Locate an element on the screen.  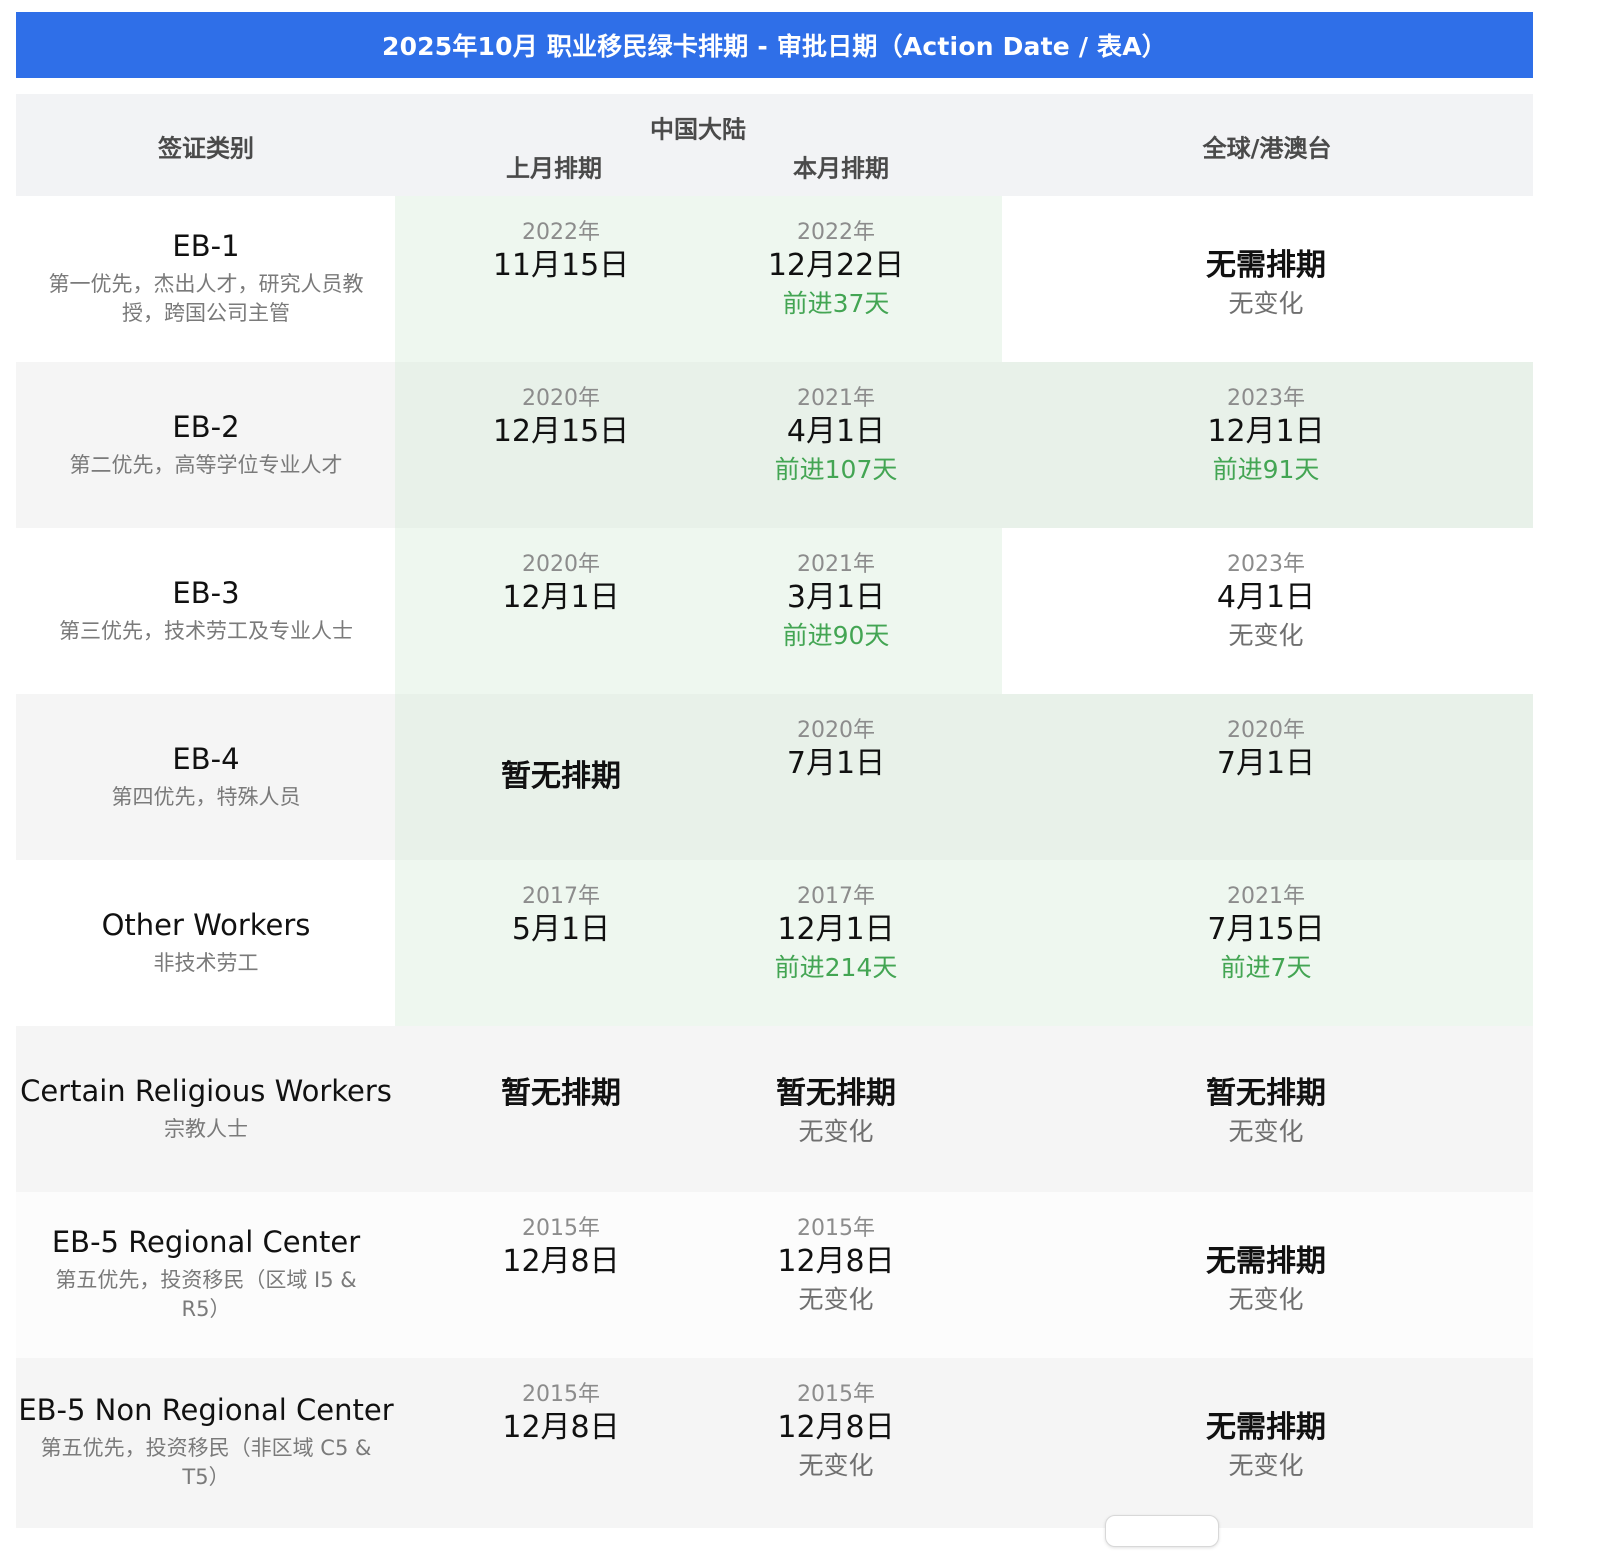
curr-cell: 2020年 7月1日 is located at coordinates (836, 777).